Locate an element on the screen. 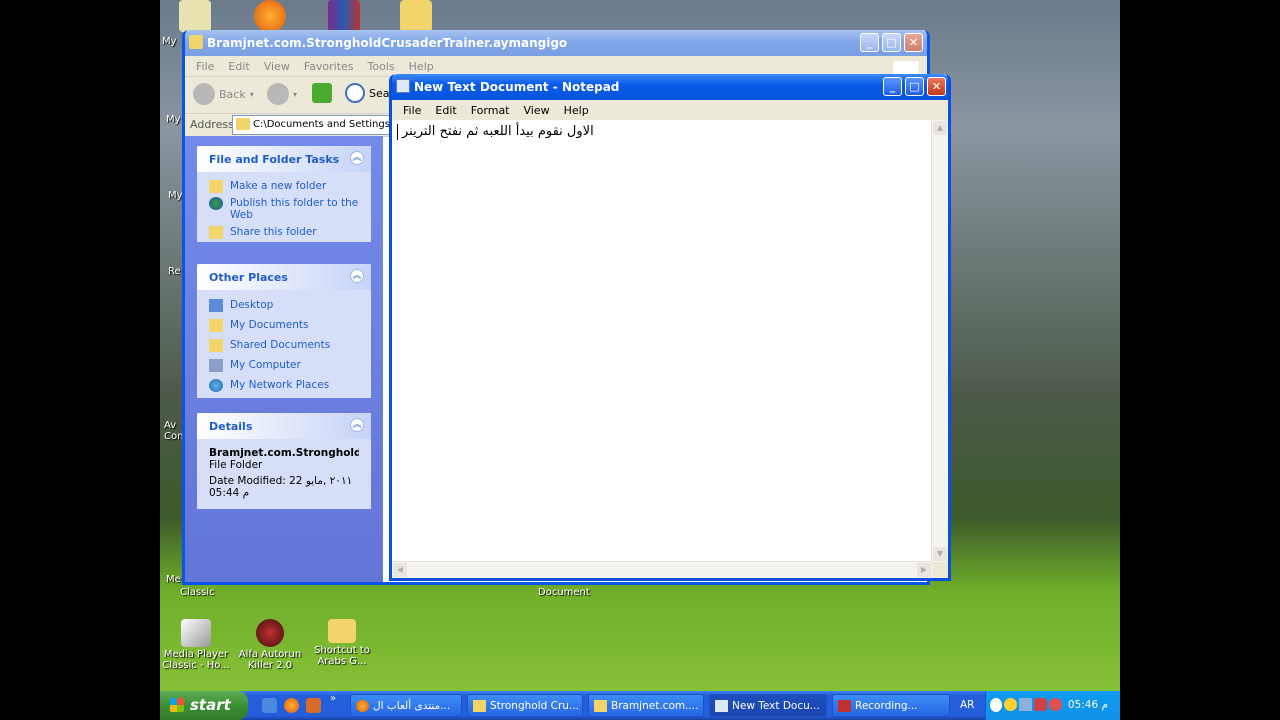 Image resolution: width=1280 pixels, height=720 pixels. panel-header: Other Places ︽ is located at coordinates (284, 277).